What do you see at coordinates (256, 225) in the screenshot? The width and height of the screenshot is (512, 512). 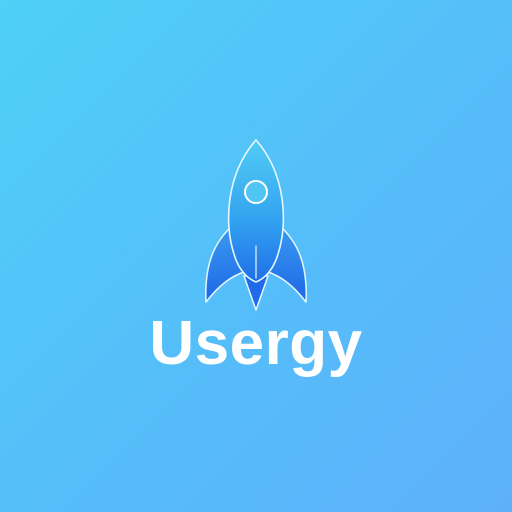 I see `rocket-icon` at bounding box center [256, 225].